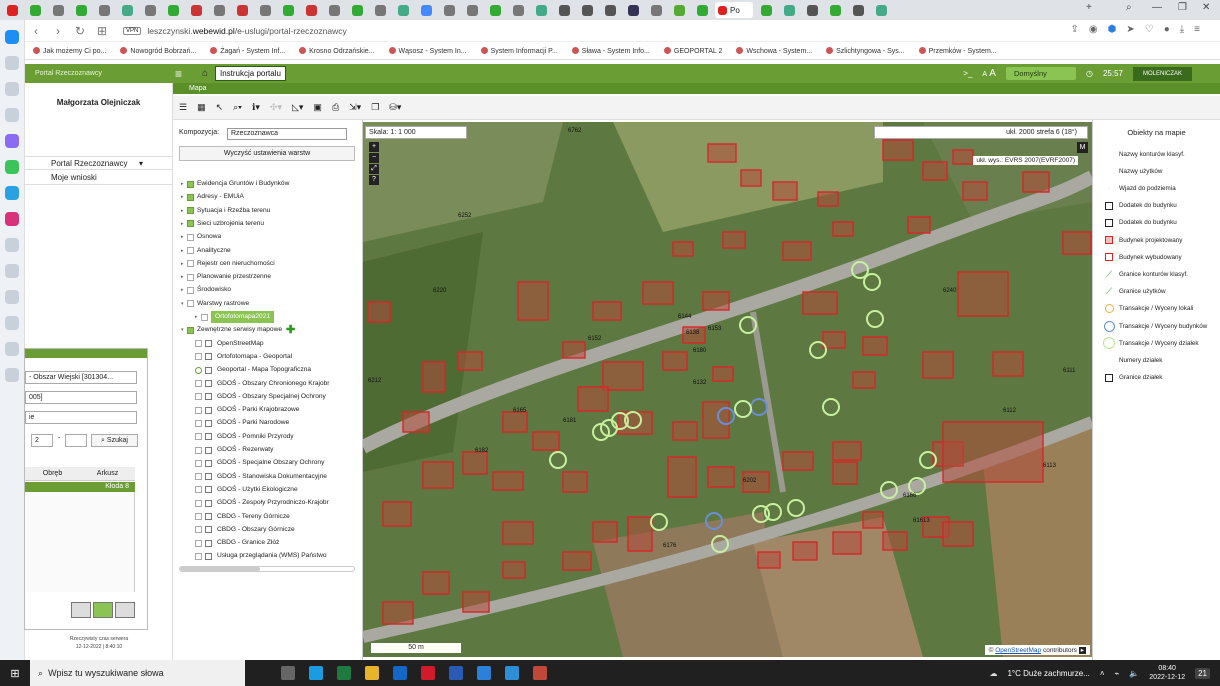 This screenshot has height=686, width=1220. I want to click on layer-row-22: GDOŚ - Stanowiska Dokumentacyjne, so click(261, 477).